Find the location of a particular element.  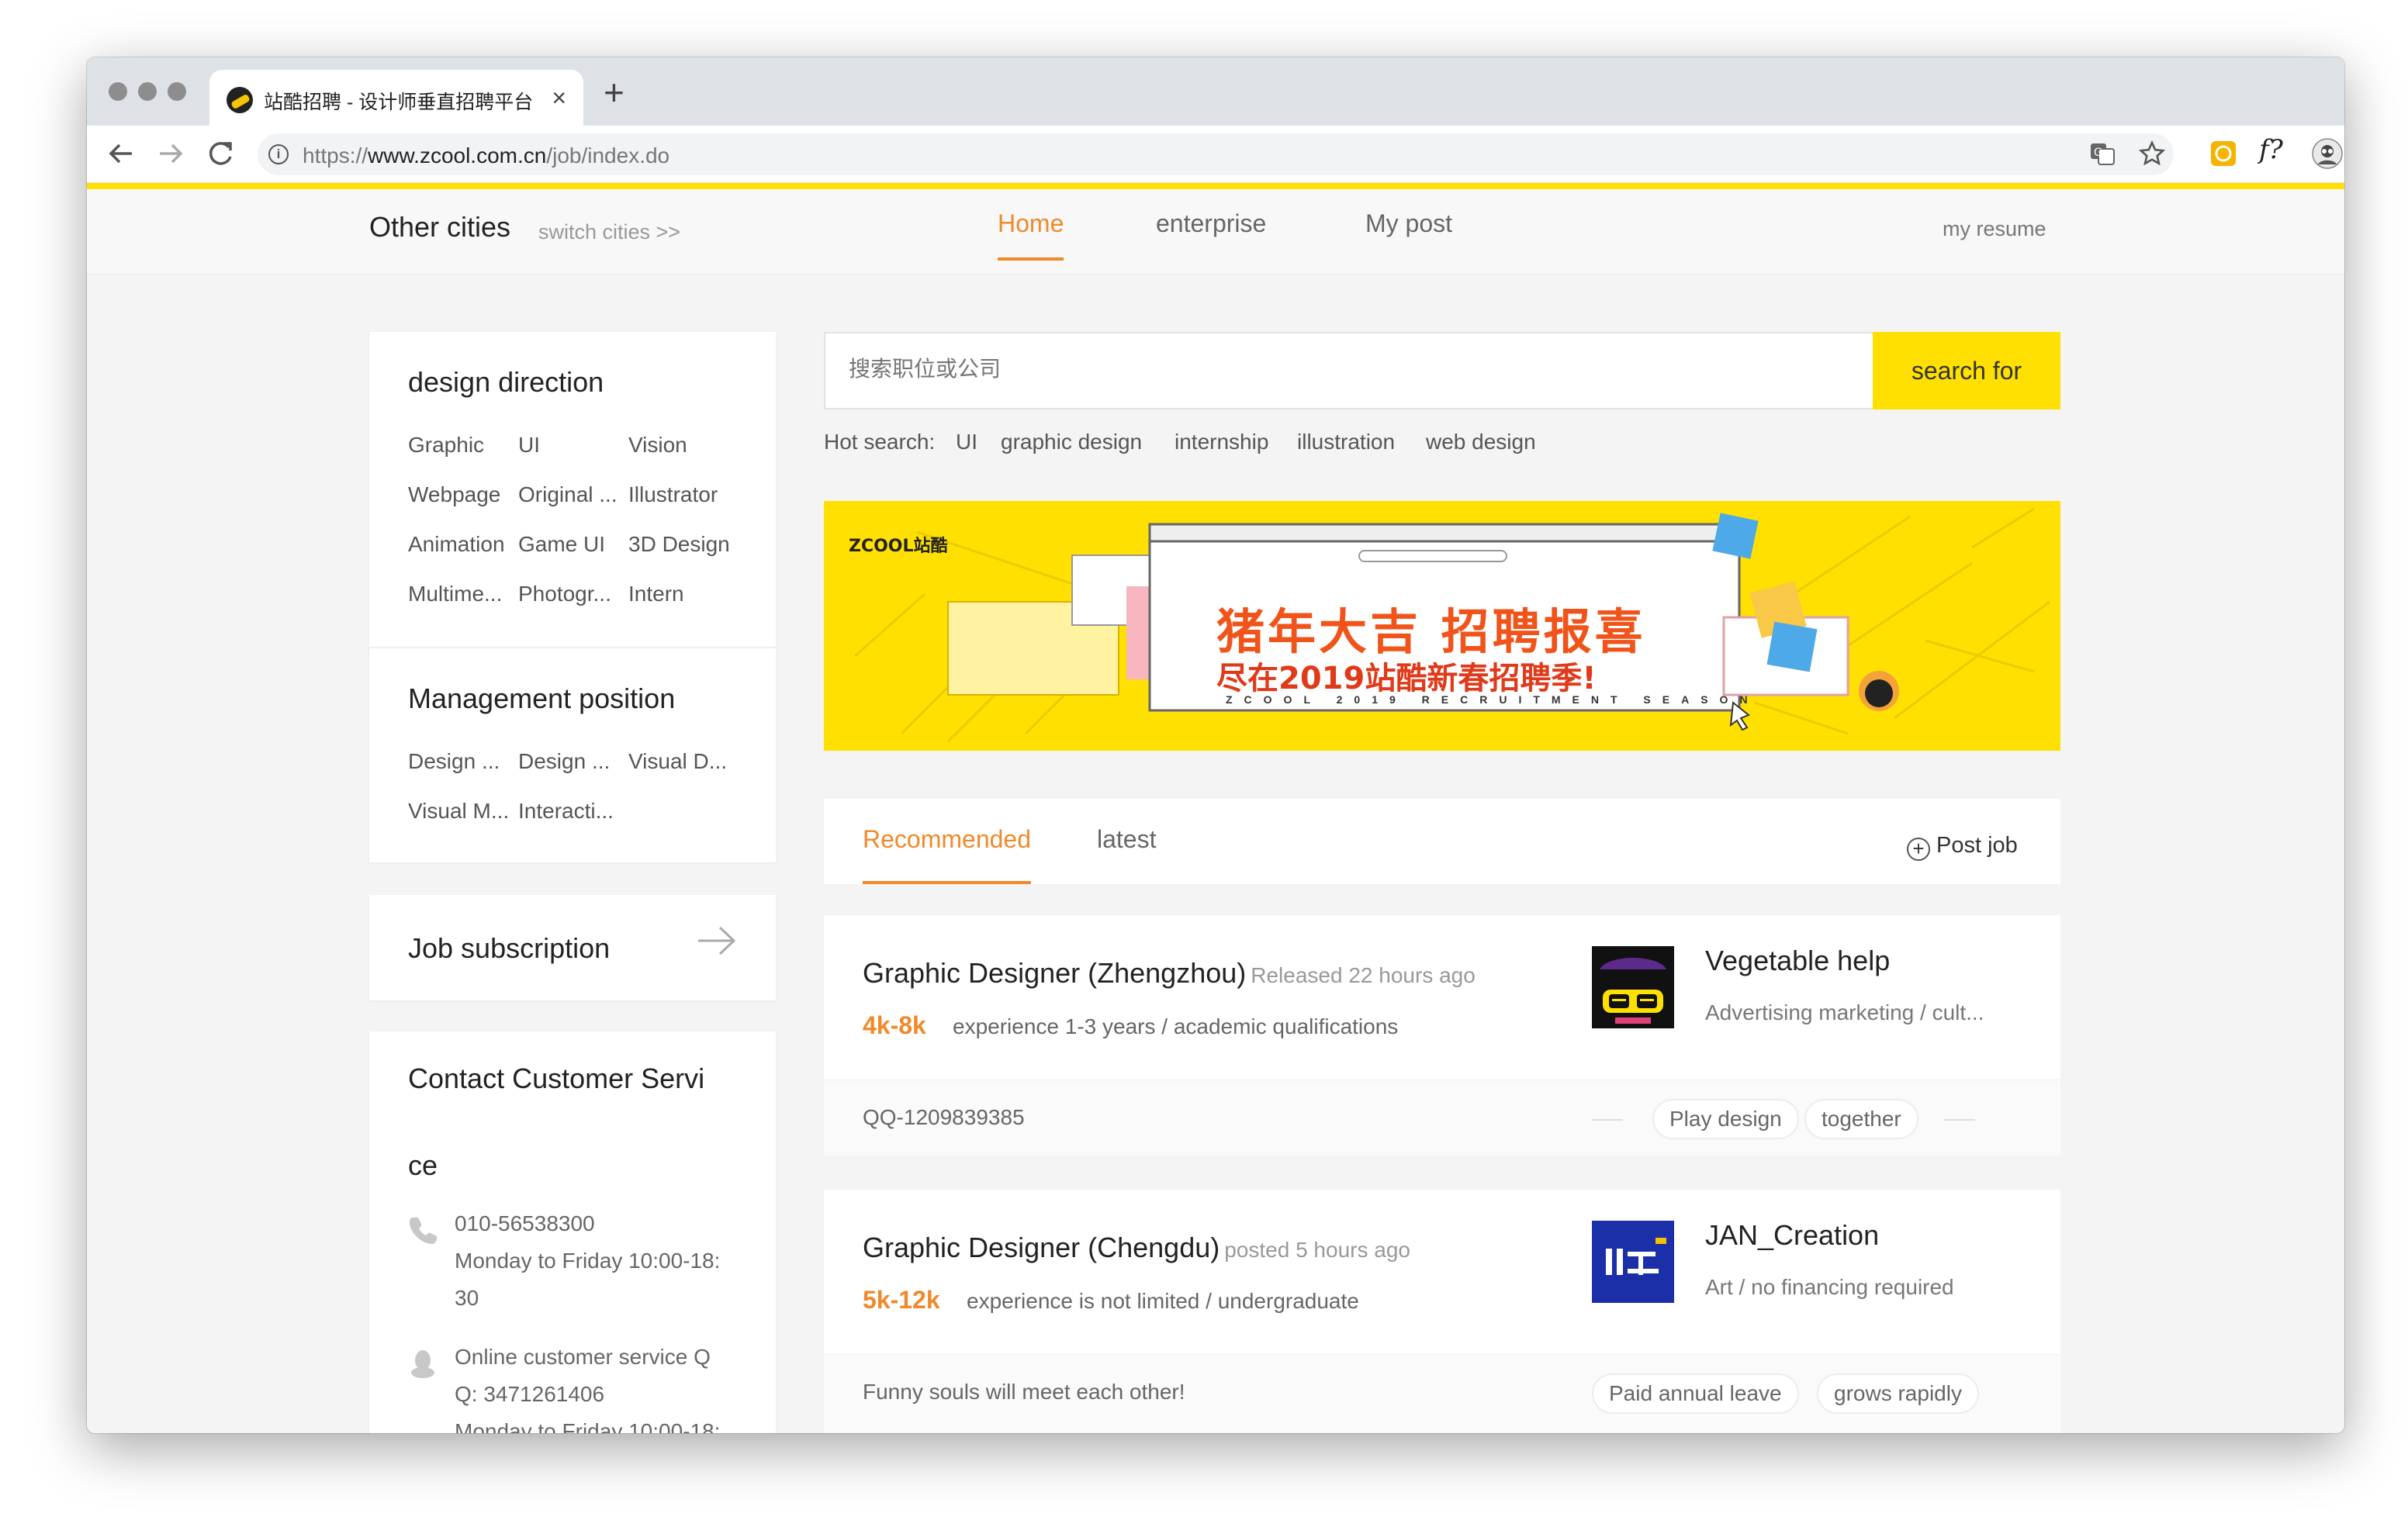

tab-title: 站酷招聘 - 设计师垂直招聘平台 is located at coordinates (399, 102).